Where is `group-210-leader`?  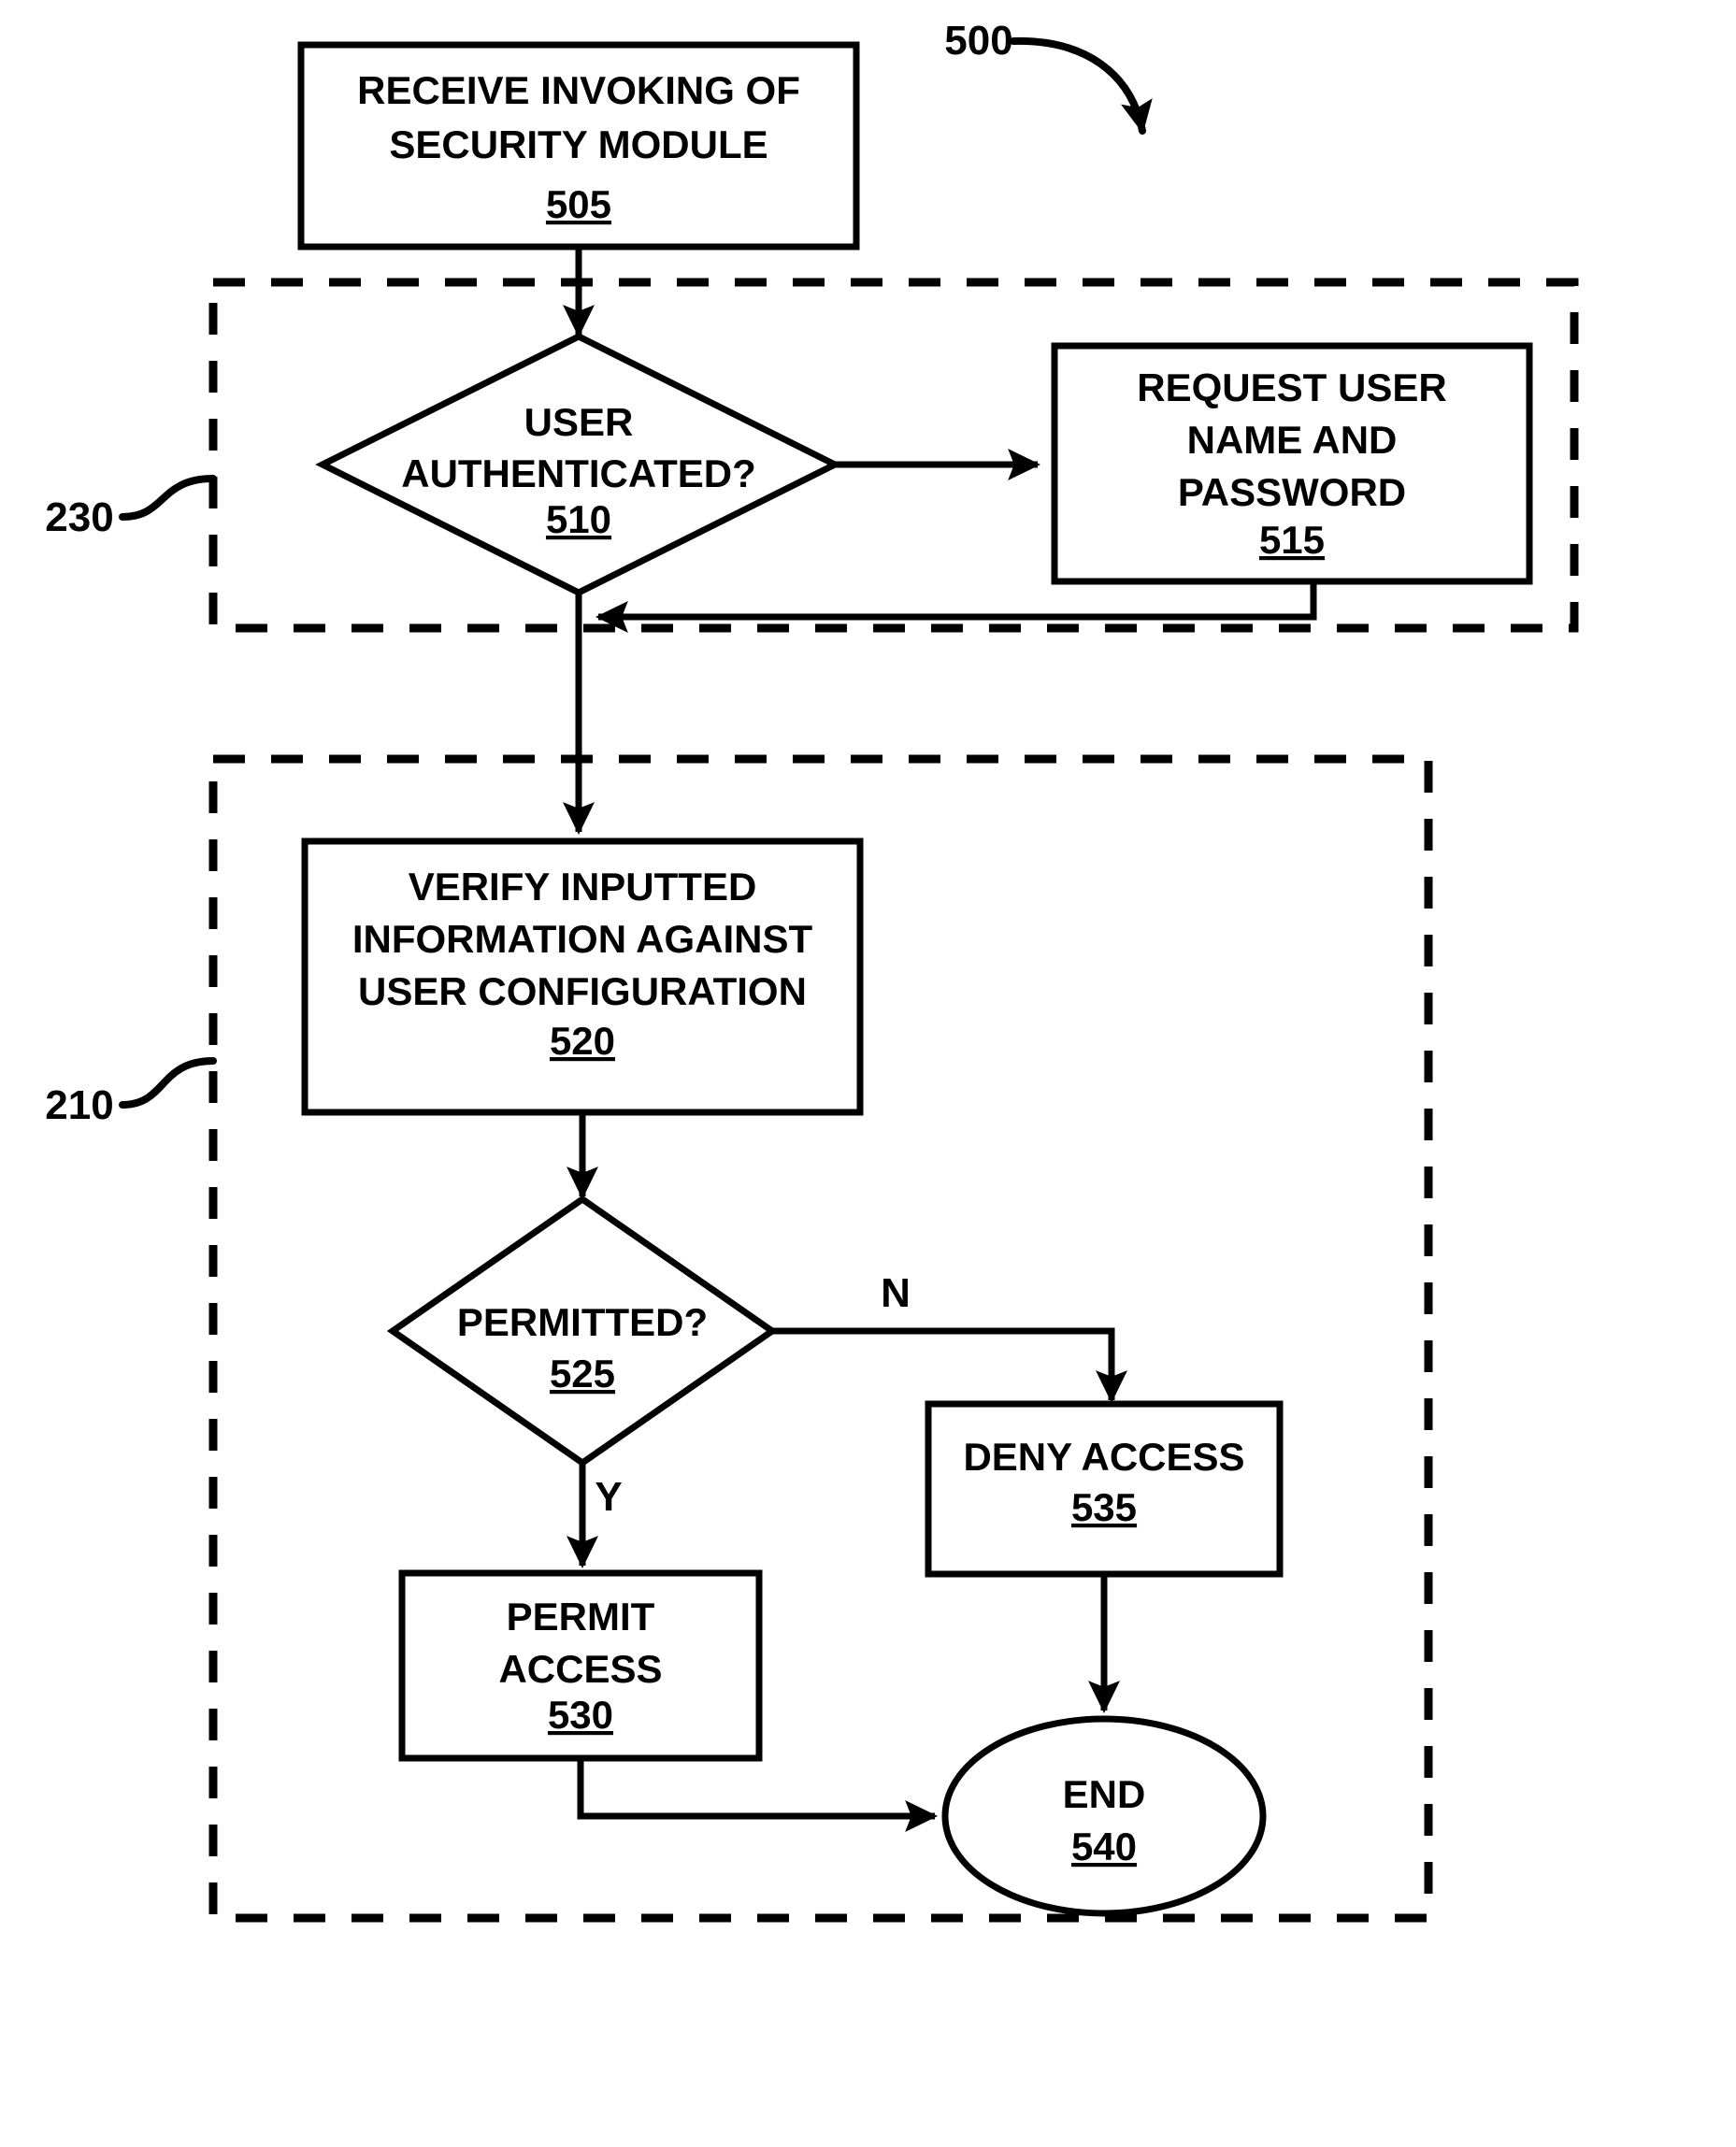 group-210-leader is located at coordinates (168, 1083).